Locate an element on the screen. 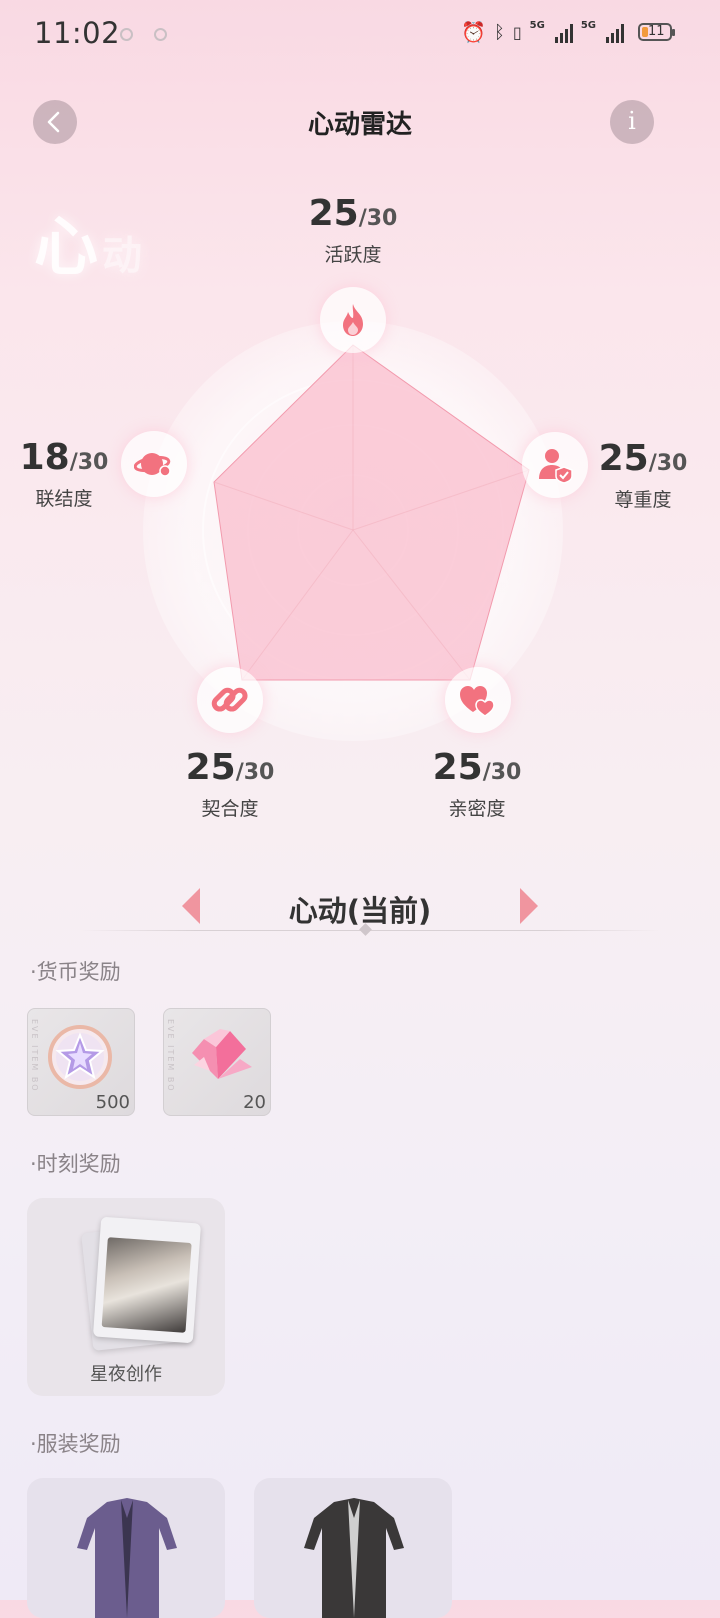 Image resolution: width=720 pixels, height=1618 pixels. activity-axis is located at coordinates (353, 320).